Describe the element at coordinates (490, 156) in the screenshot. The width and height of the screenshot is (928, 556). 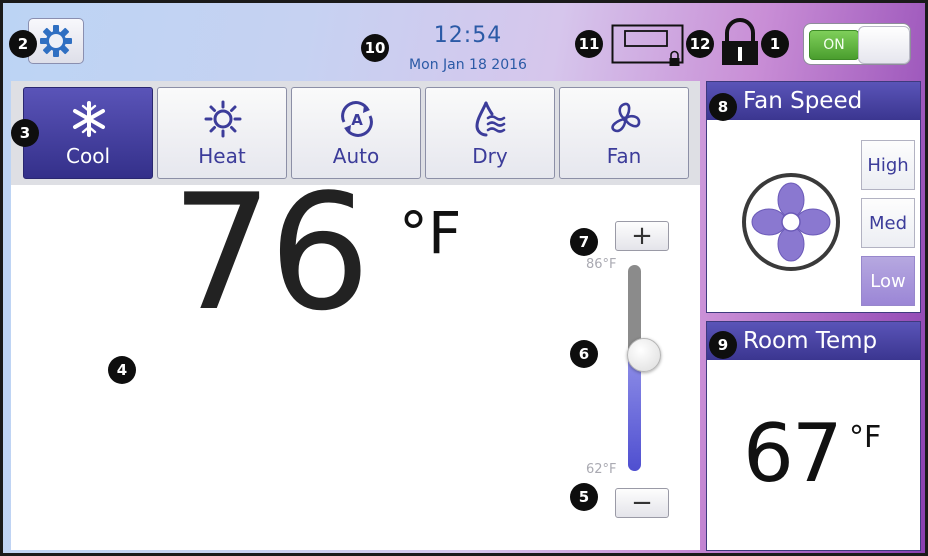
I see `mode-label: Dry` at that location.